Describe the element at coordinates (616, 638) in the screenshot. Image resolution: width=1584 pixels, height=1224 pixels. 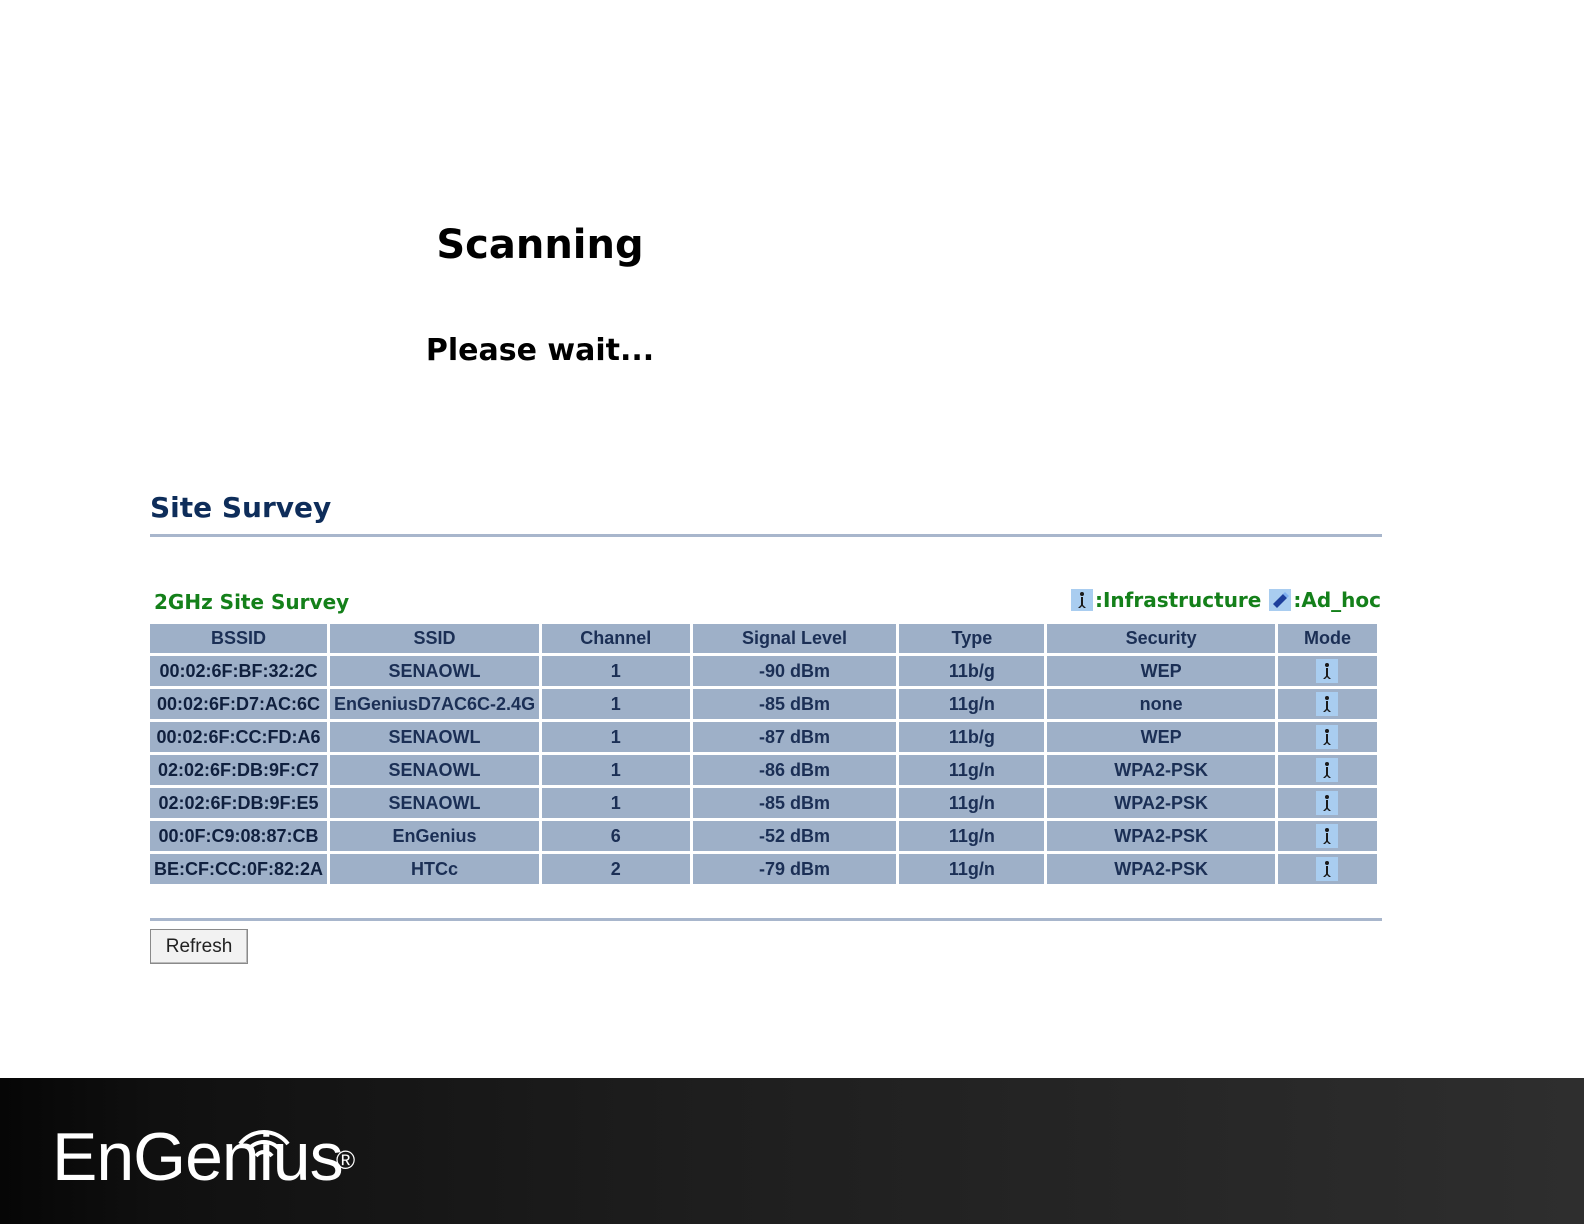
I see `column-header-channel: Channel` at that location.